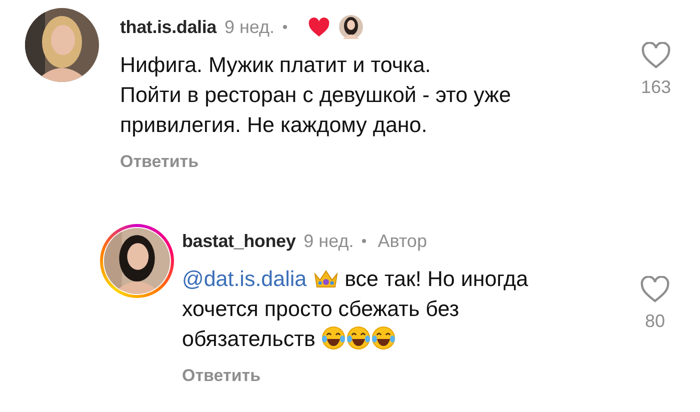  What do you see at coordinates (316, 95) in the screenshot?
I see `comment-text: Нифига. Мужик платит и точка. Пойти в ресторан с девушкой - это уже привилегия. Не каждому дано.` at bounding box center [316, 95].